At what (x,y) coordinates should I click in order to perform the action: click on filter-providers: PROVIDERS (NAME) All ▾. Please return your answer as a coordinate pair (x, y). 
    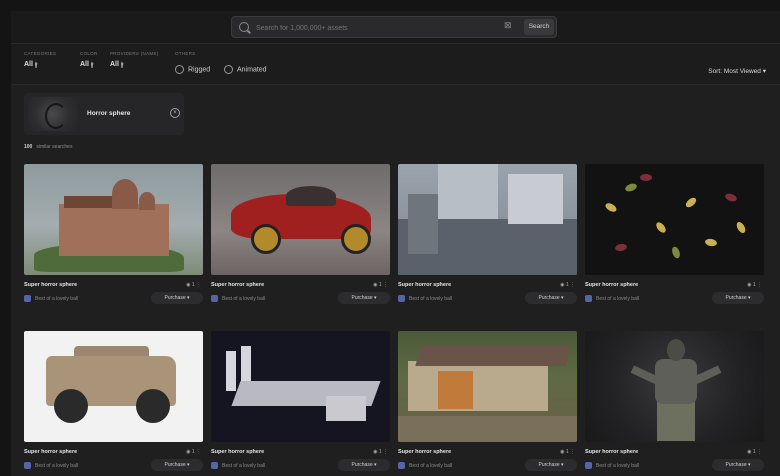
    Looking at the image, I should click on (134, 59).